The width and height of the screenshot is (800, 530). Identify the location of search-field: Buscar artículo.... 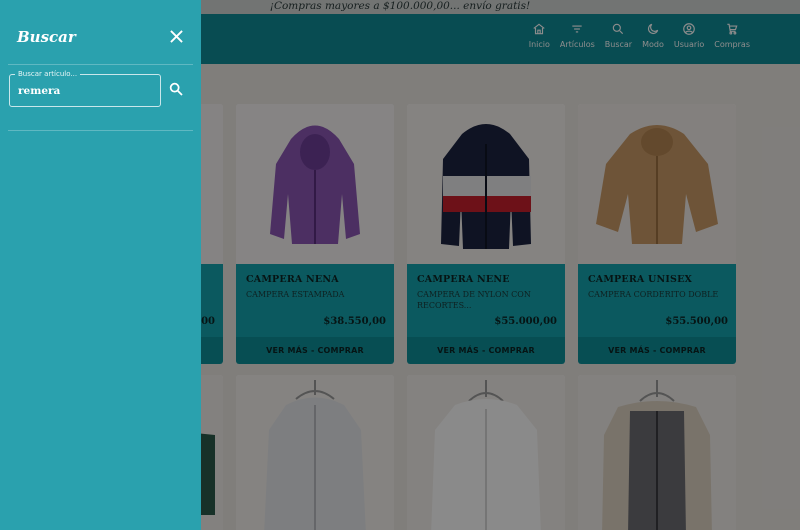
(85, 88).